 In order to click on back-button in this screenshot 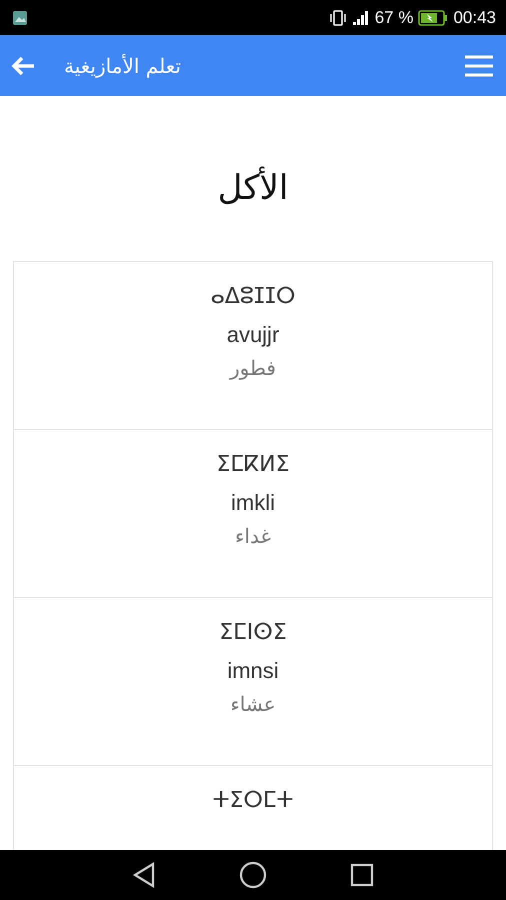, I will do `click(23, 65)`.